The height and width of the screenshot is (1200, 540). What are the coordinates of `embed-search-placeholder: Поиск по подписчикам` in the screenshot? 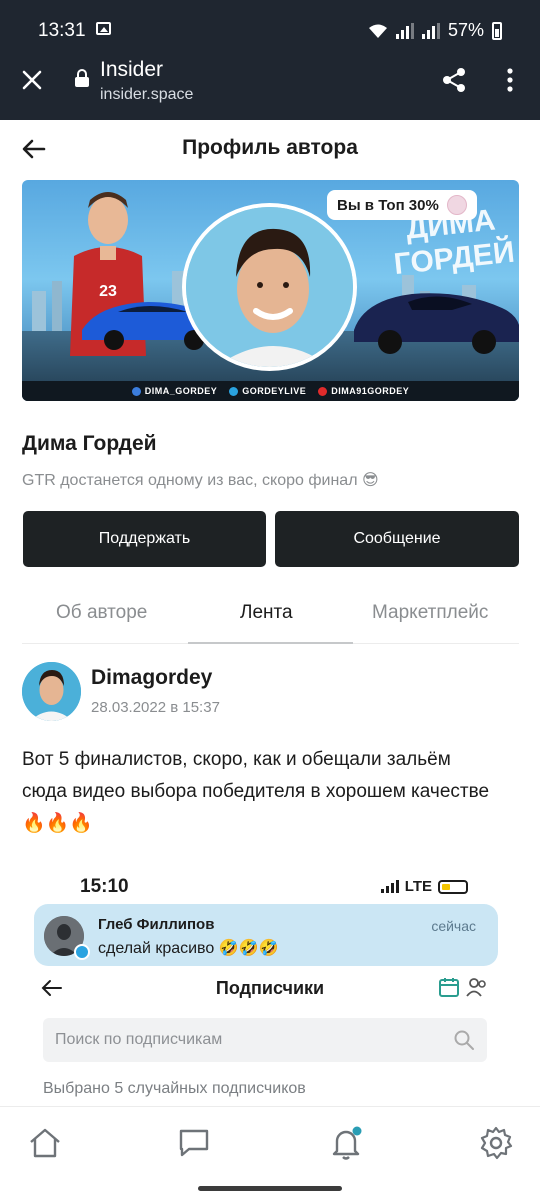 It's located at (139, 1039).